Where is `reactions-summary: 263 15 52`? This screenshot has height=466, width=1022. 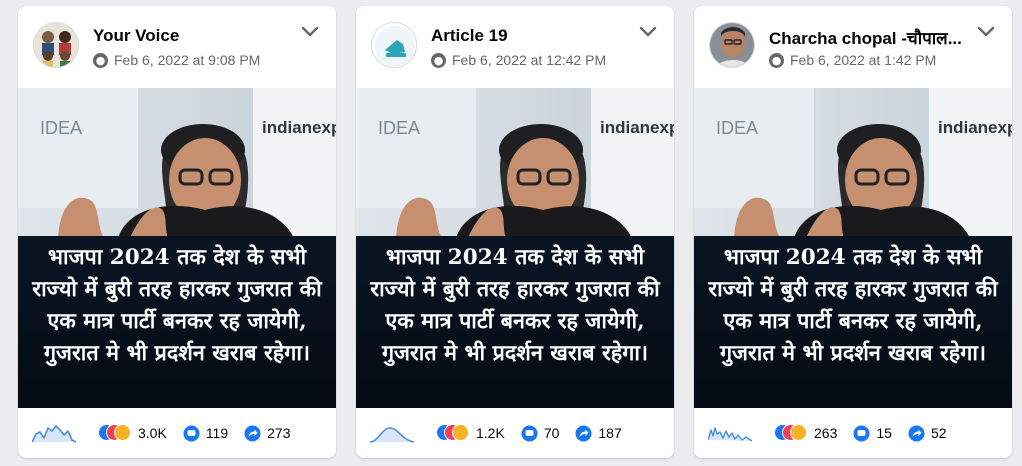 reactions-summary: 263 15 52 is located at coordinates (860, 433).